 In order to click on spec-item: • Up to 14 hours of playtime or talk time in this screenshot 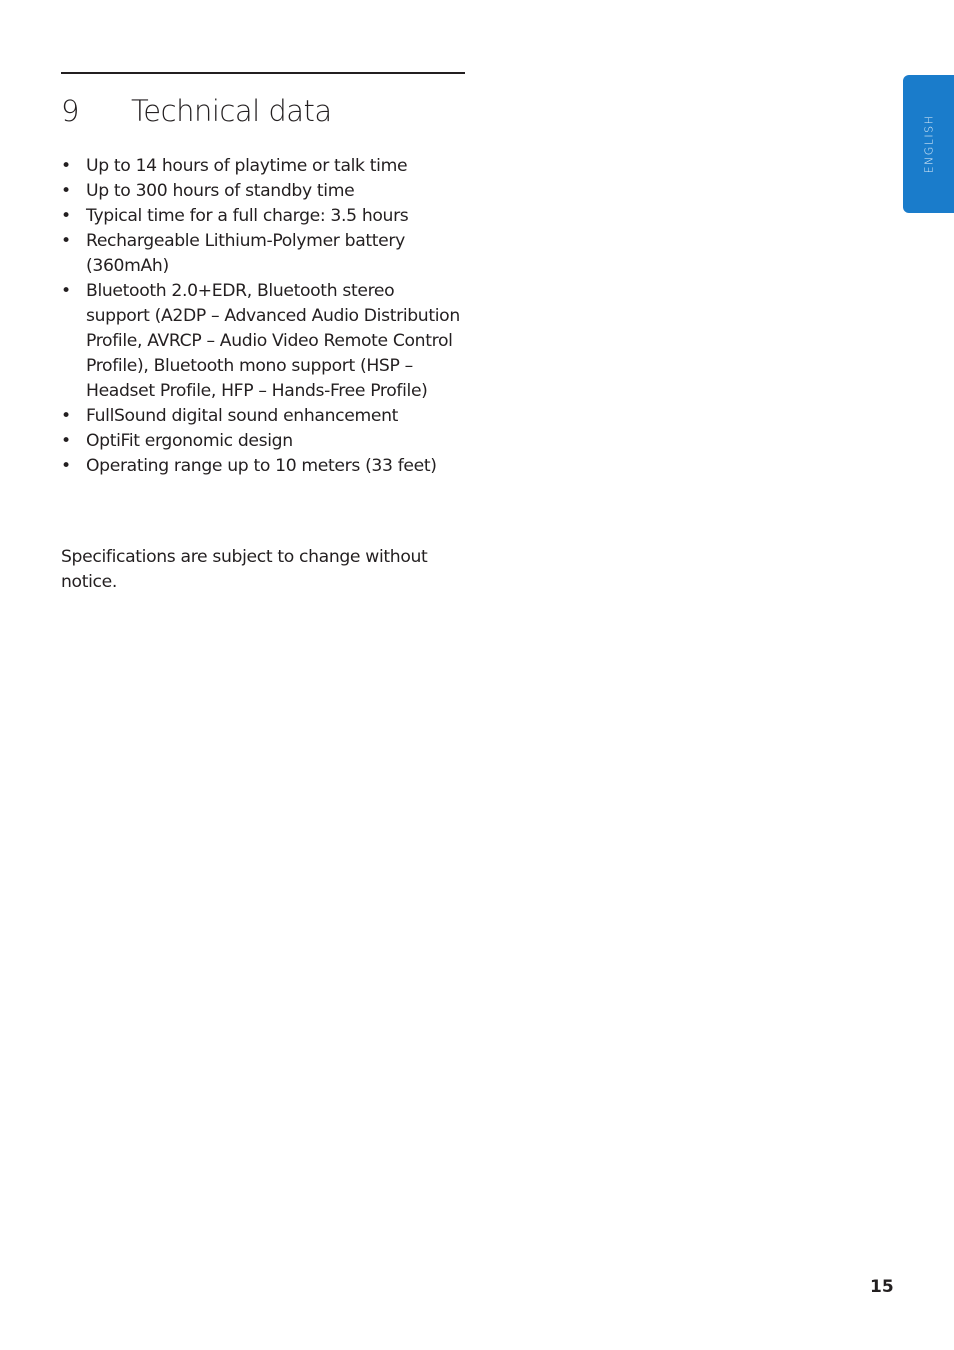, I will do `click(261, 166)`.